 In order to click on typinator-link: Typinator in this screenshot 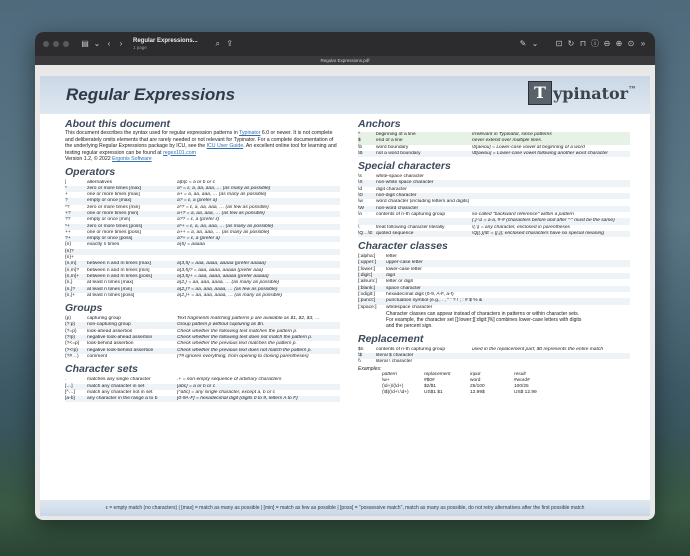, I will do `click(249, 133)`.